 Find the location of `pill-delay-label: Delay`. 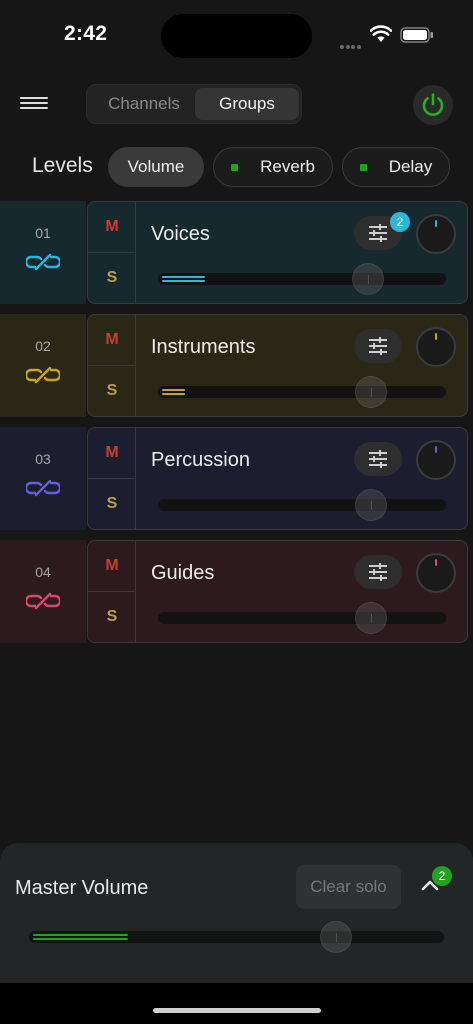

pill-delay-label: Delay is located at coordinates (410, 166).